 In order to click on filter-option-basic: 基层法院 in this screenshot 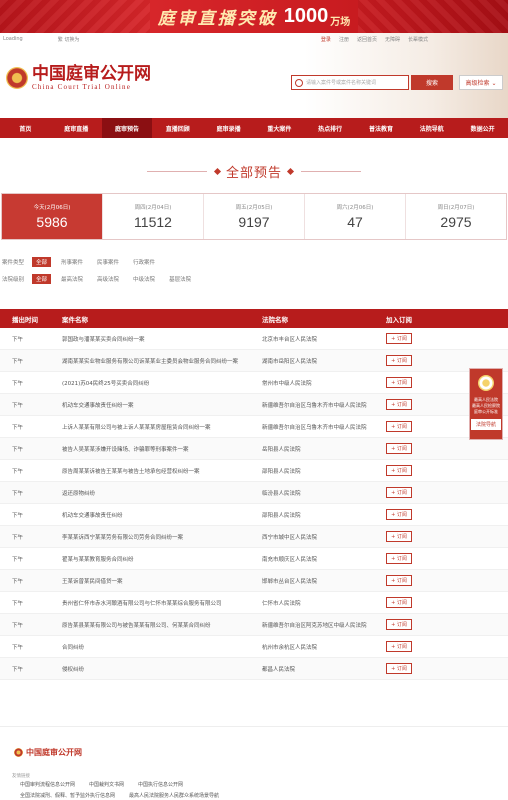, I will do `click(180, 279)`.